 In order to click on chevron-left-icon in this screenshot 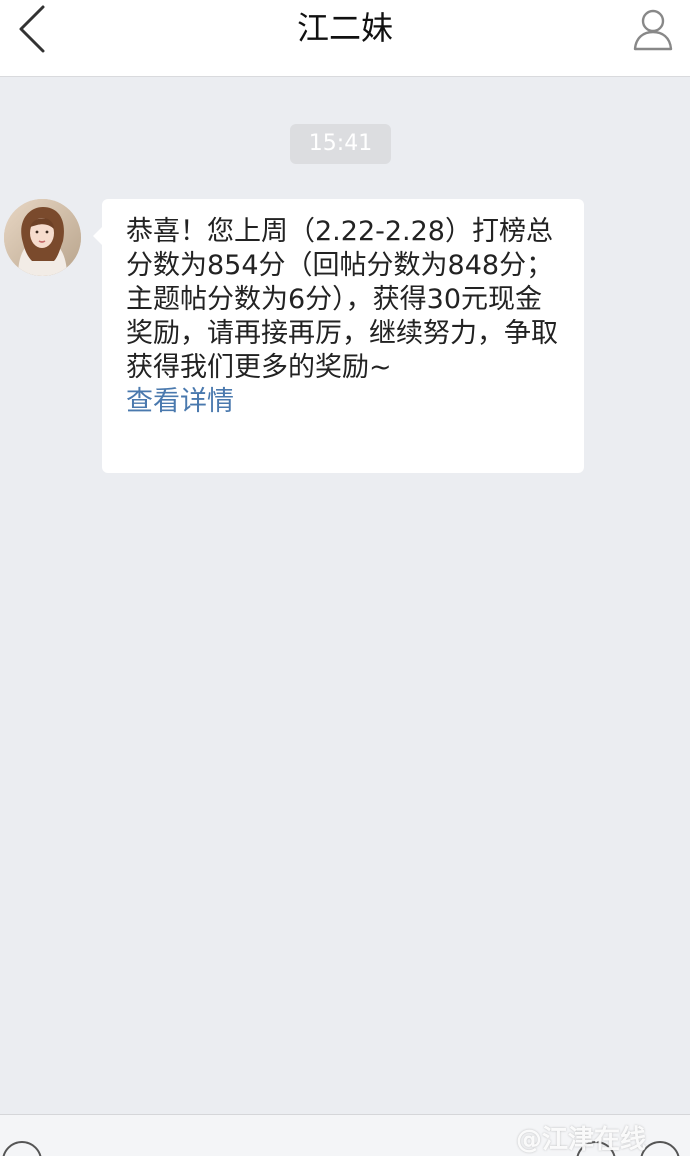, I will do `click(32, 29)`.